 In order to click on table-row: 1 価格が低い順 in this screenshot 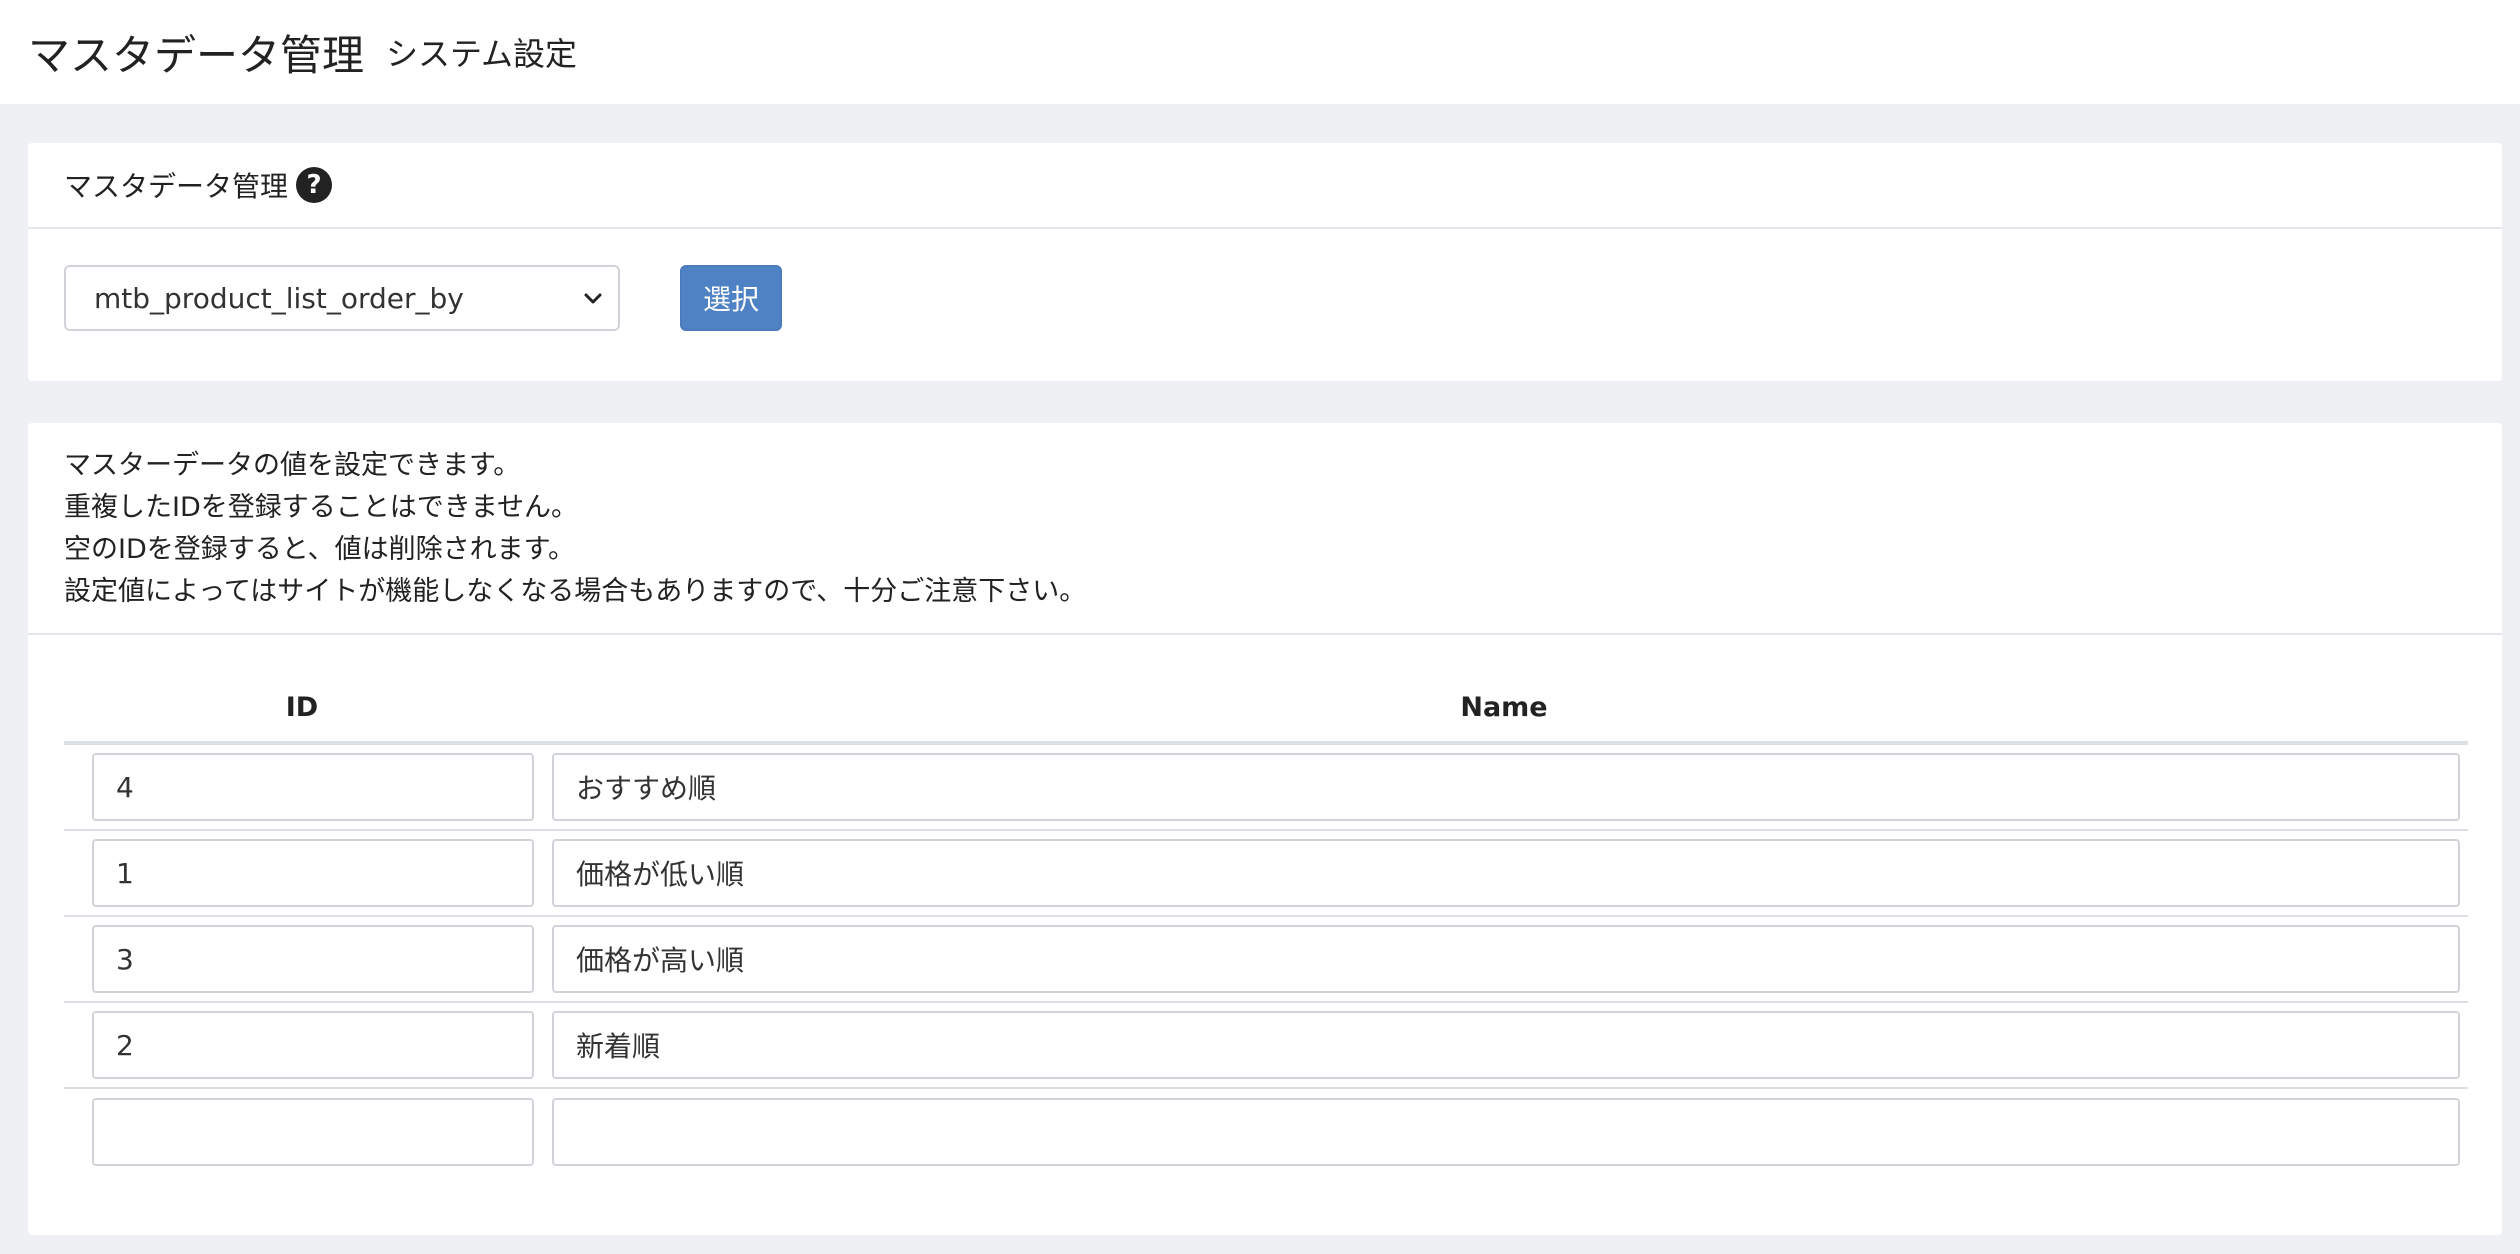, I will do `click(1266, 874)`.